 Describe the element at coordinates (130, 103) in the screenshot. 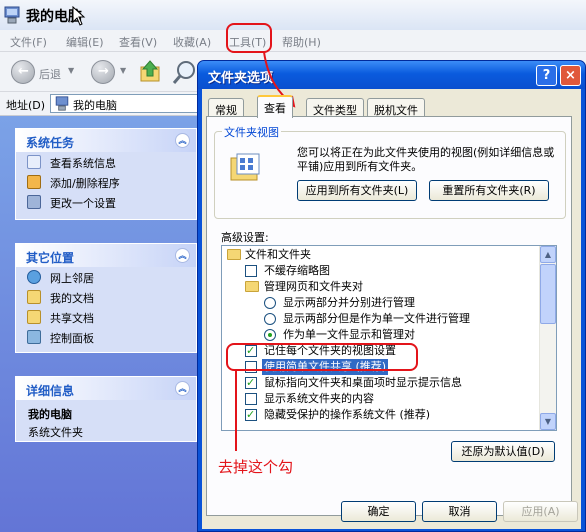

I see `address-input: 我的电脑` at that location.